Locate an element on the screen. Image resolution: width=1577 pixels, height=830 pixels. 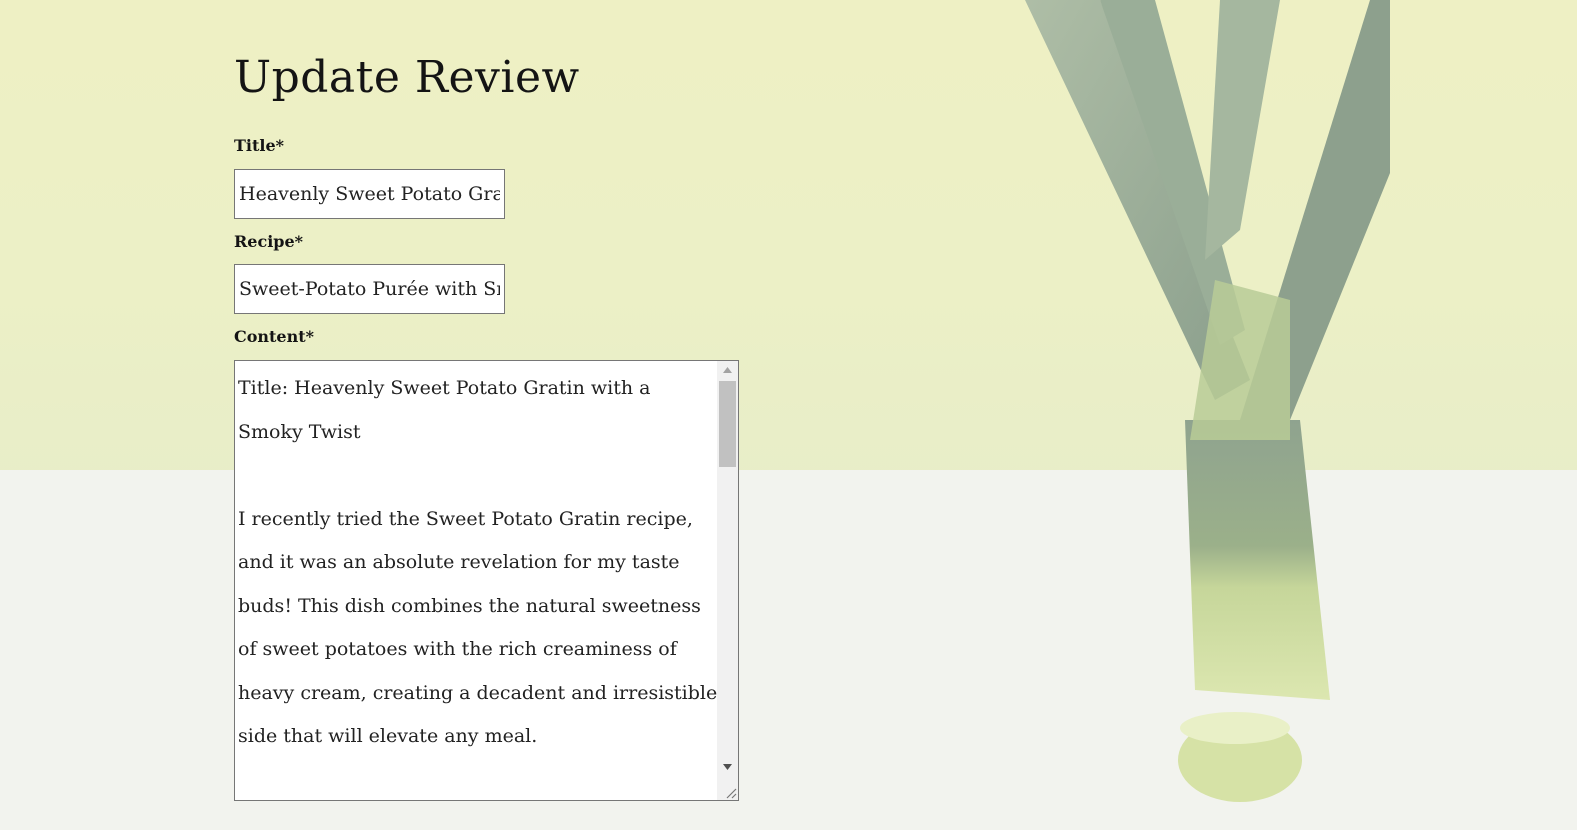
recipe-label: Recipe* is located at coordinates (269, 241).